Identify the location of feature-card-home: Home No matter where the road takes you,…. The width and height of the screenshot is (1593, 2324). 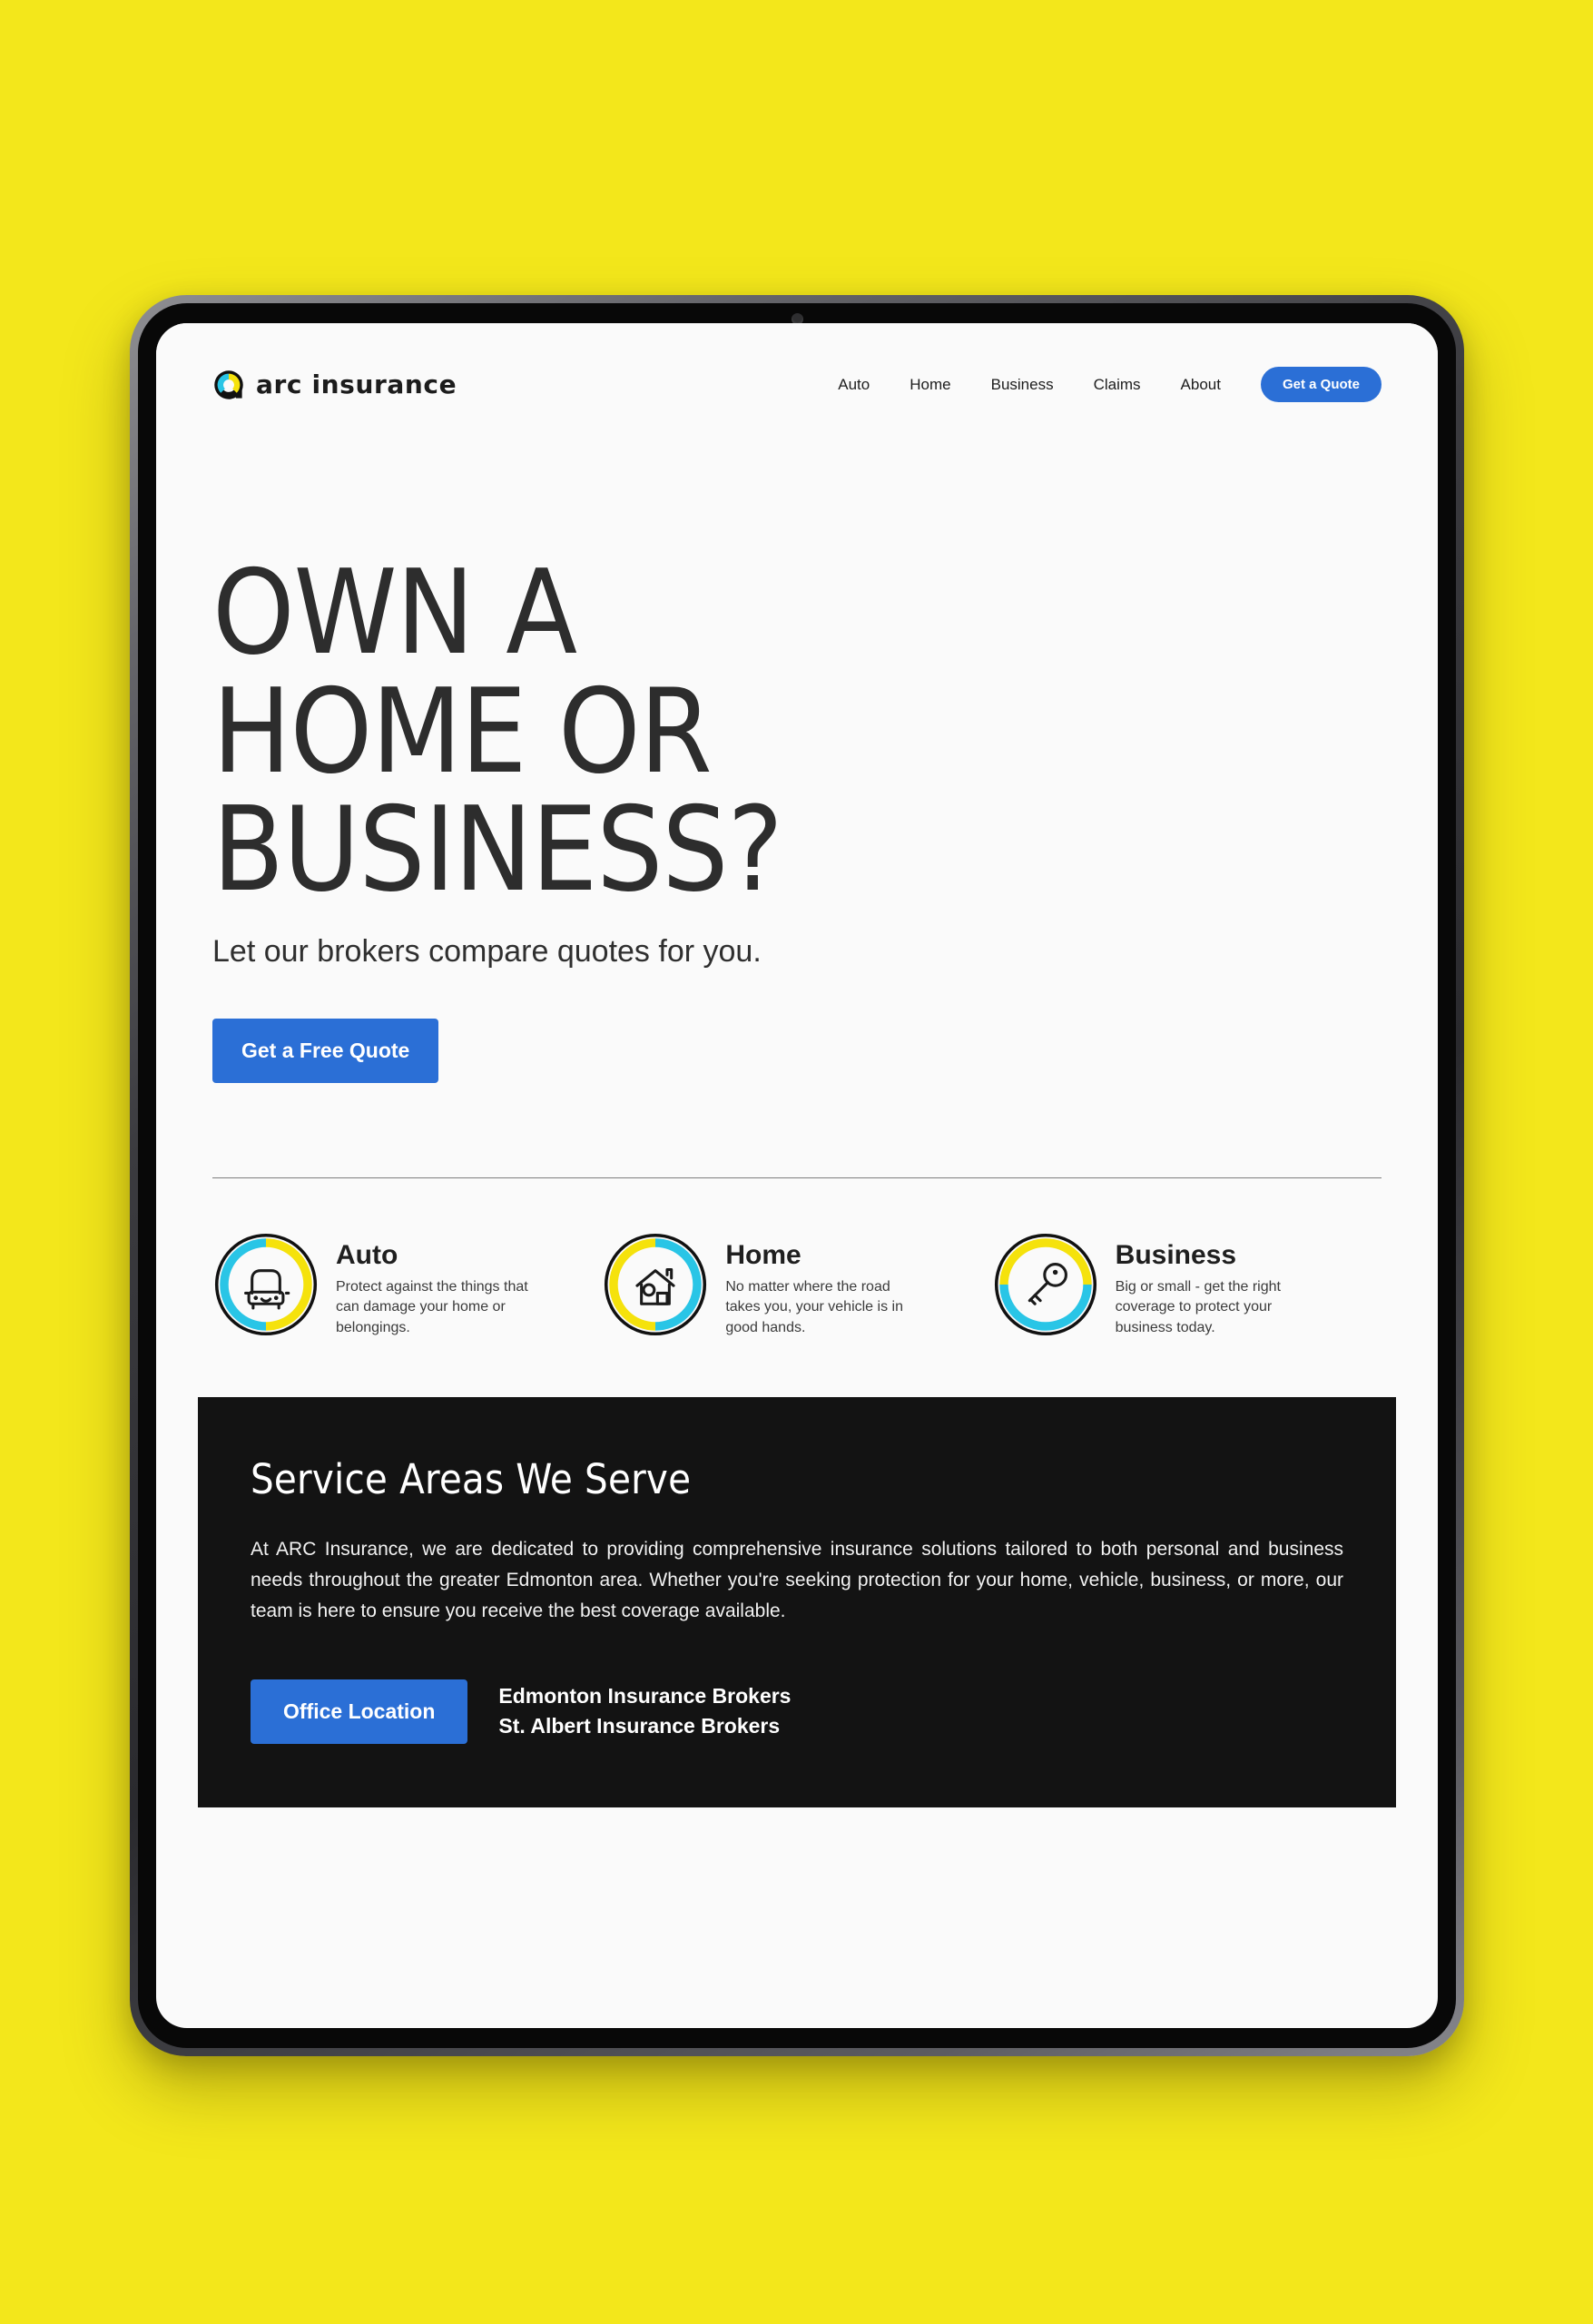
(796, 1285).